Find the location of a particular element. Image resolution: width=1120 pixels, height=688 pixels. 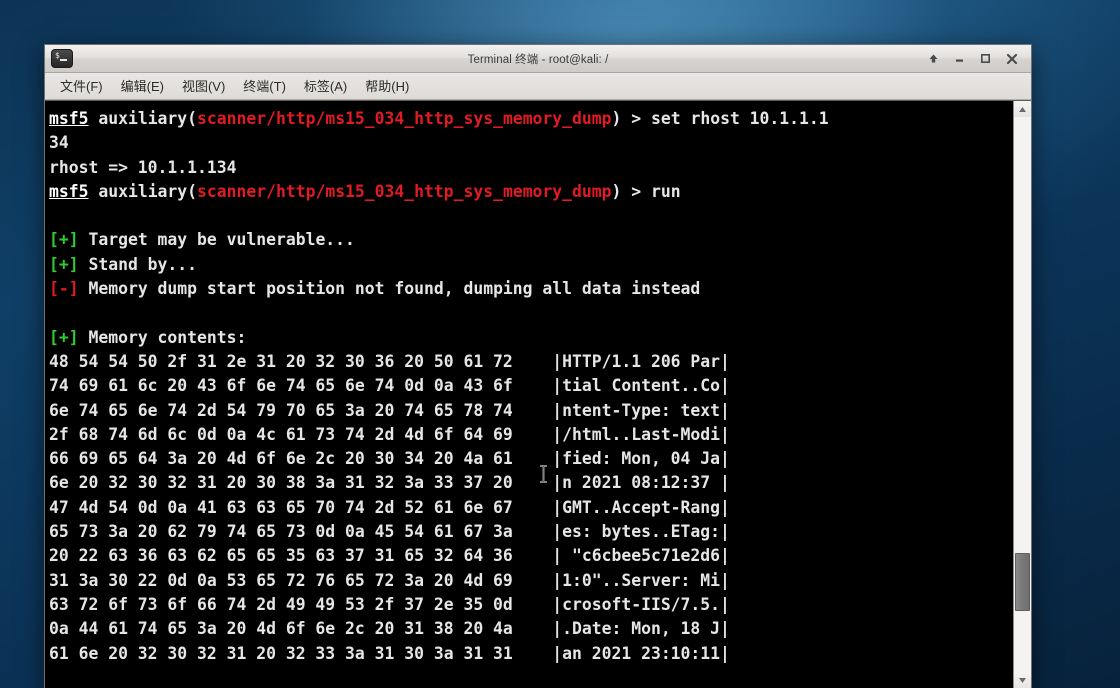

window-titlebar: Terminal 终端 - root@kali: / is located at coordinates (538, 59).